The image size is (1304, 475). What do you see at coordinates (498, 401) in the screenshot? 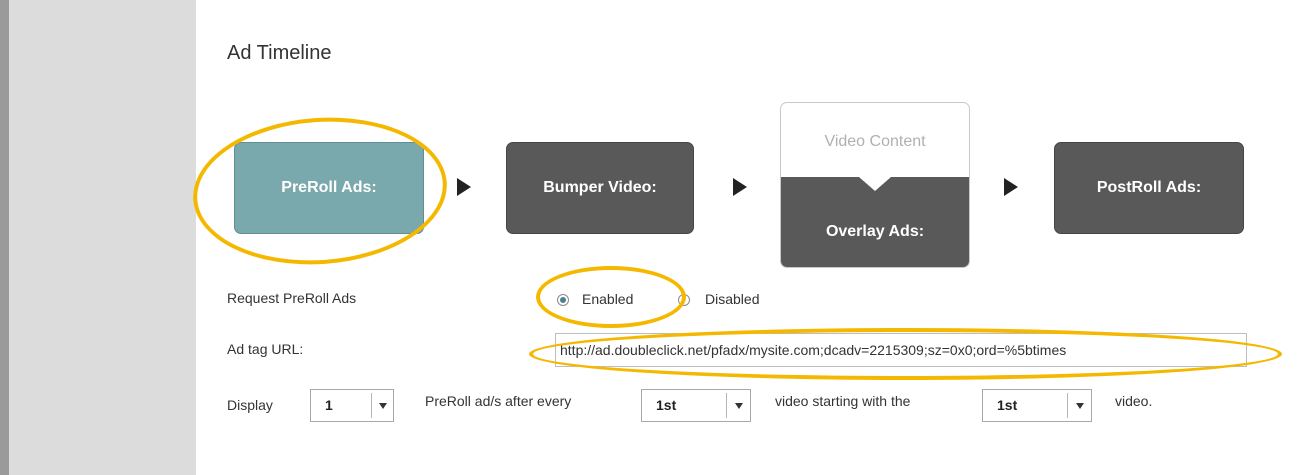
I see `after-every-label: PreRoll ad/s after every` at bounding box center [498, 401].